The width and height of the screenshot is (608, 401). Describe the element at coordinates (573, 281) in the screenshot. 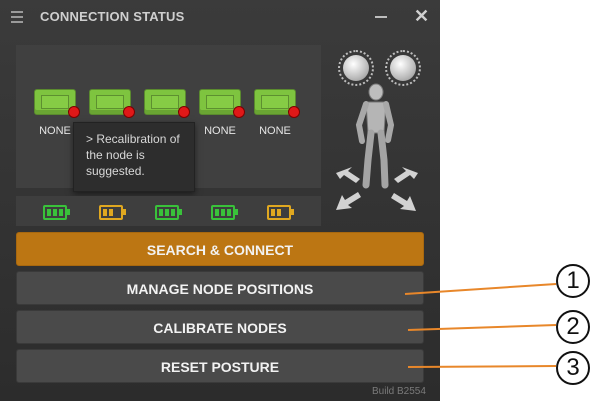

I see `callout-number-1: 1` at that location.